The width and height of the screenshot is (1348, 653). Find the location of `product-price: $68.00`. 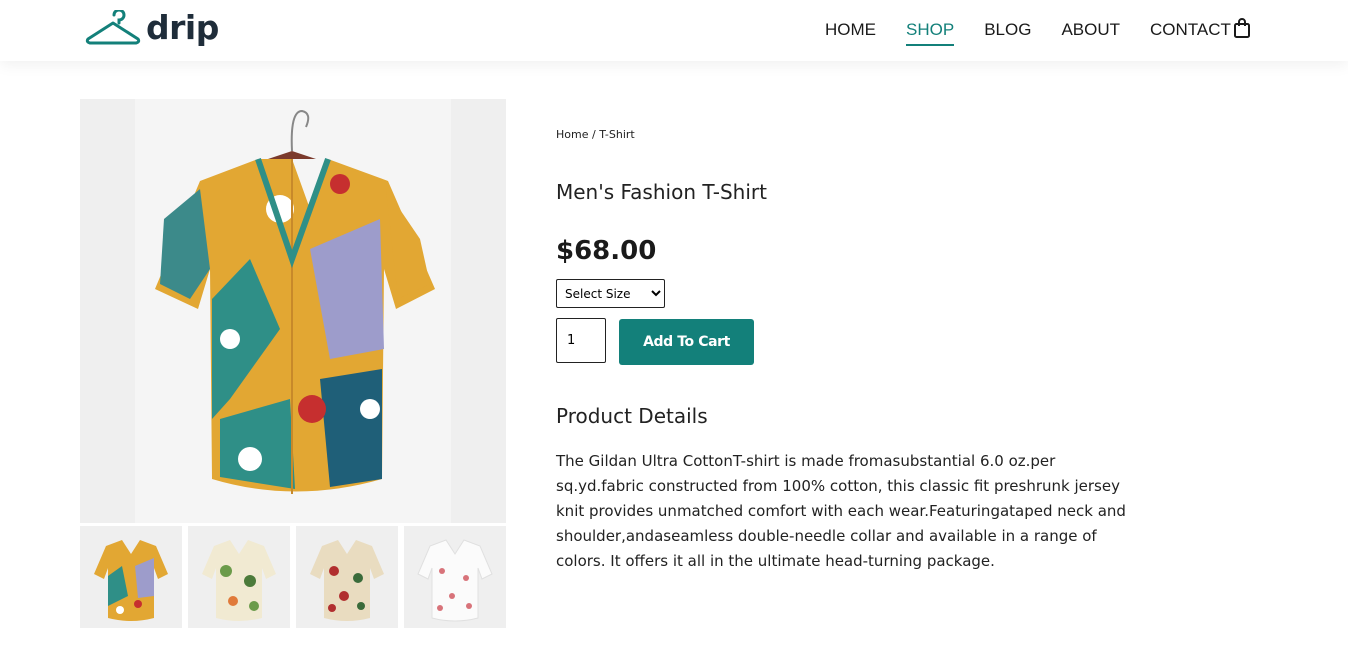

product-price: $68.00 is located at coordinates (606, 251).